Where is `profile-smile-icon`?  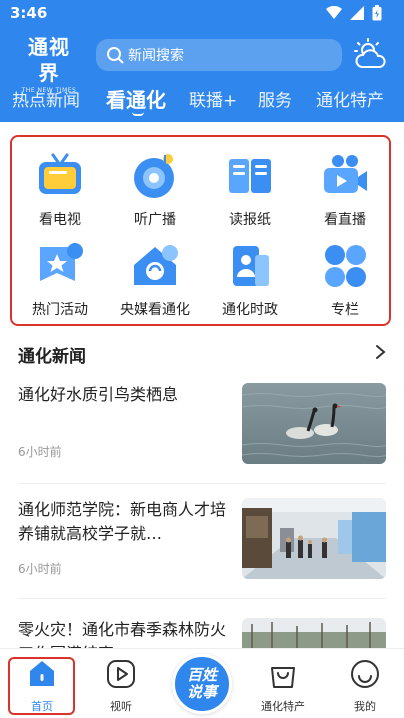
profile-smile-icon is located at coordinates (365, 674).